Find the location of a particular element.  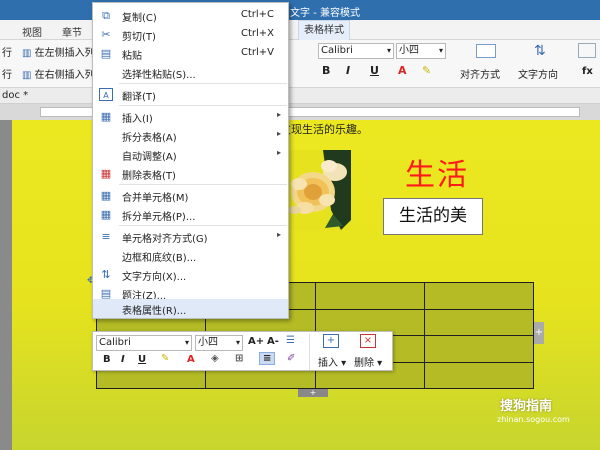

mini-font-name-combo: Calibri ▾ is located at coordinates (144, 343).